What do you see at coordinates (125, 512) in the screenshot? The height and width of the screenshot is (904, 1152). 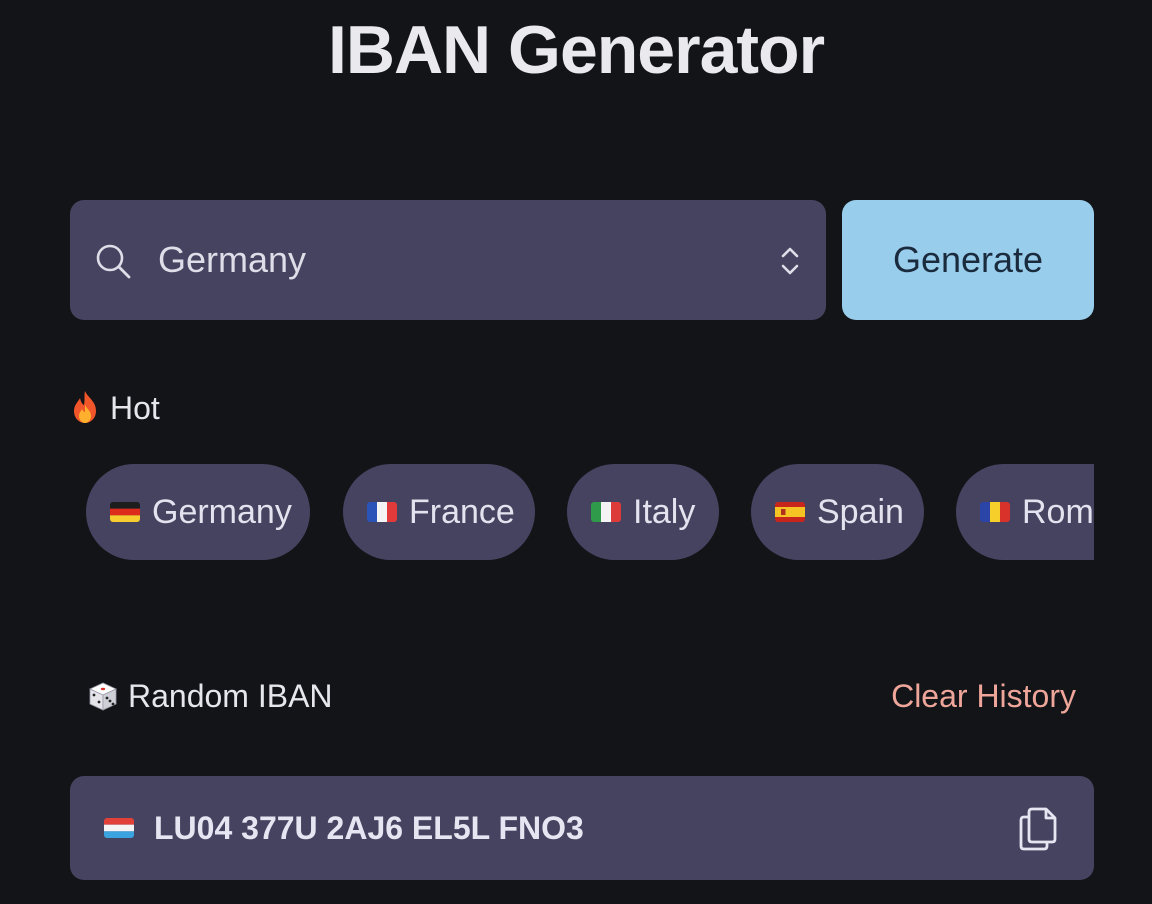 I see `flag-de-icon` at bounding box center [125, 512].